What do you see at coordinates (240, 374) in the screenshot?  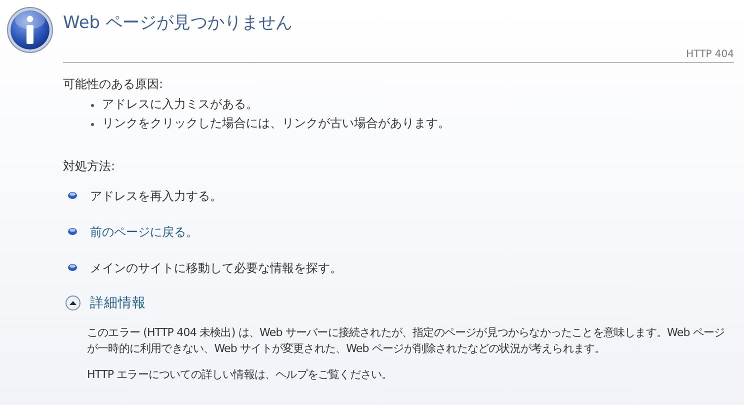 I see `details-paragraph: HTTP エラーについての詳しい情報は、ヘルプをご覧ください。` at bounding box center [240, 374].